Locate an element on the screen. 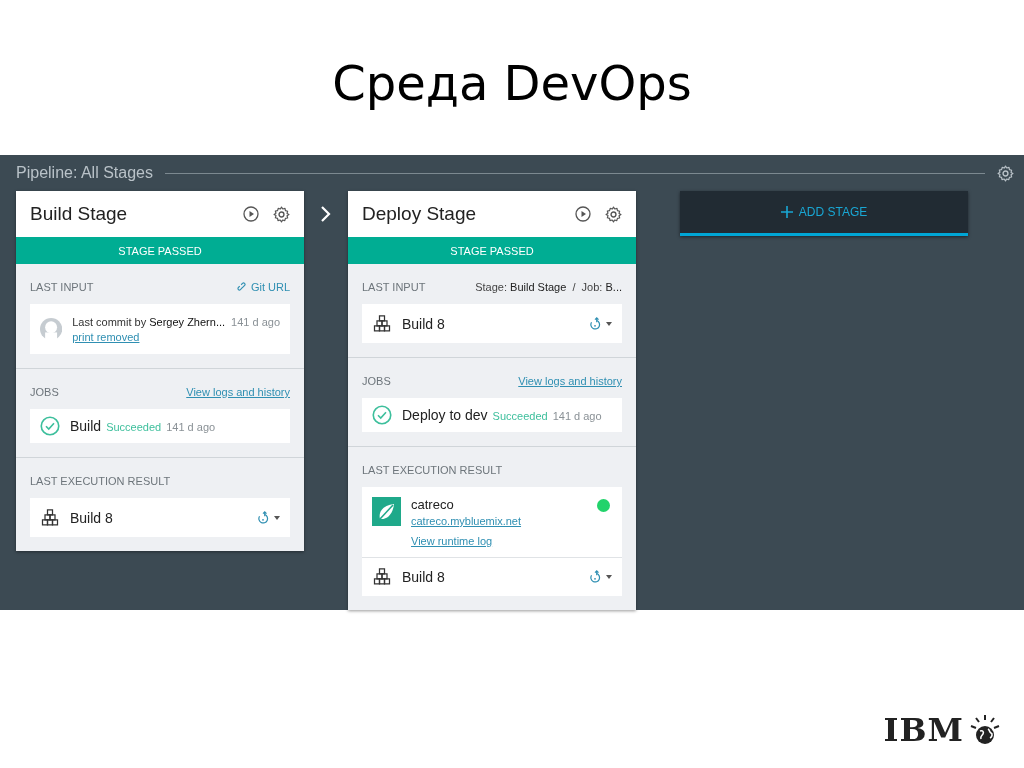 This screenshot has width=1024, height=768. stage-title: Deploy Stage is located at coordinates (420, 214).